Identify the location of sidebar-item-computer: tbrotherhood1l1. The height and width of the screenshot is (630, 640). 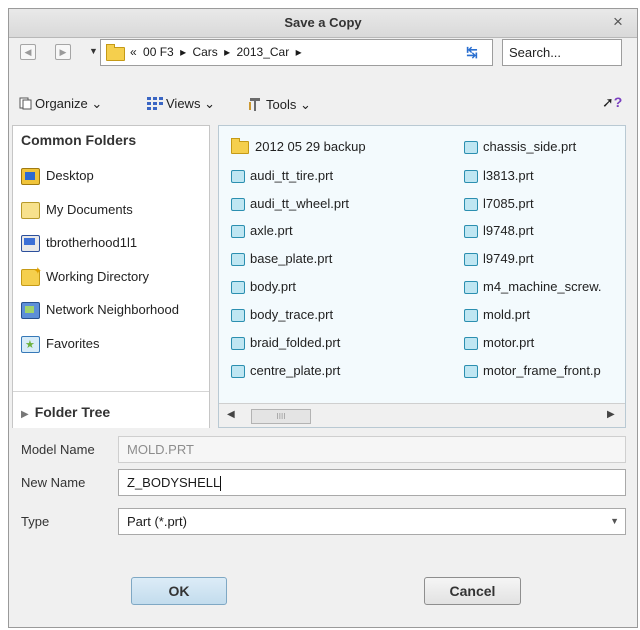
(79, 244).